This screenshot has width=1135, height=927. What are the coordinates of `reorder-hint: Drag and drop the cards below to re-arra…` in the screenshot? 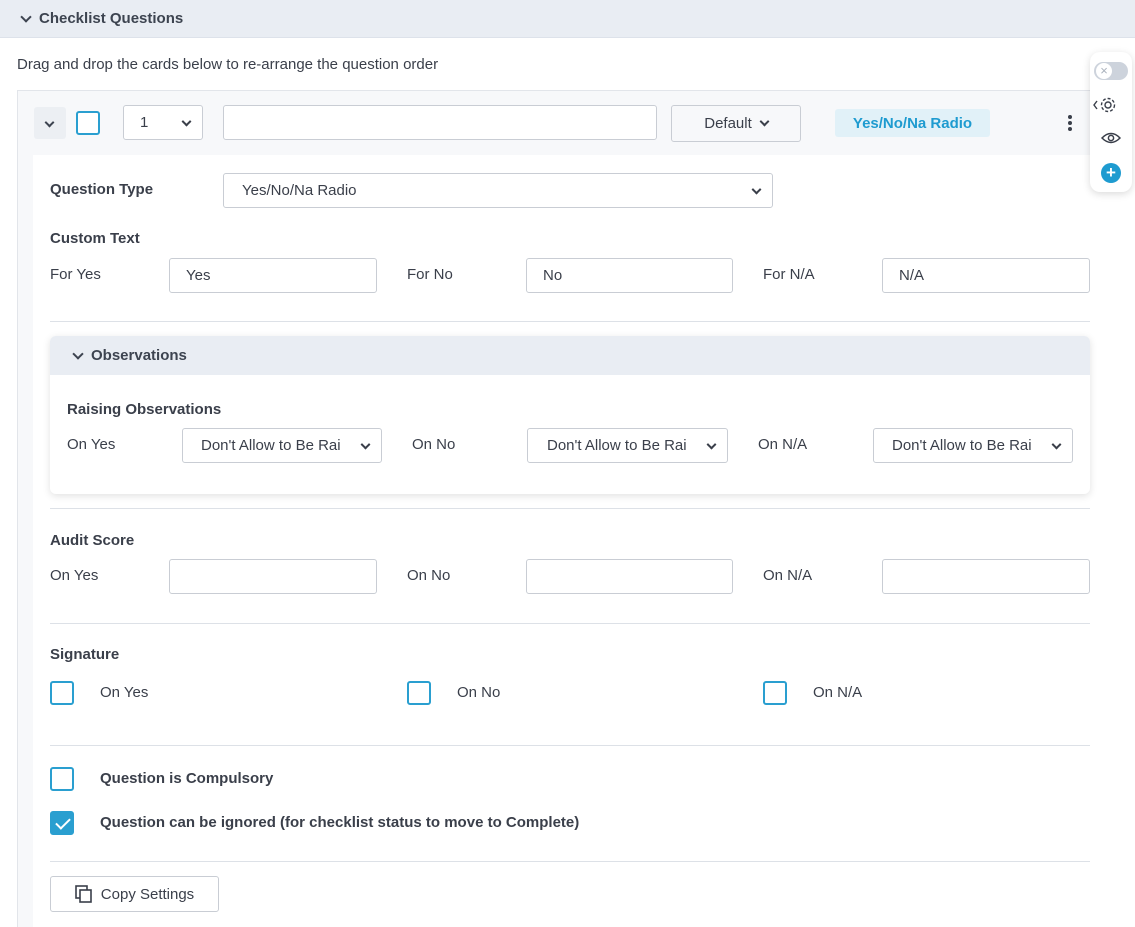 It's located at (228, 64).